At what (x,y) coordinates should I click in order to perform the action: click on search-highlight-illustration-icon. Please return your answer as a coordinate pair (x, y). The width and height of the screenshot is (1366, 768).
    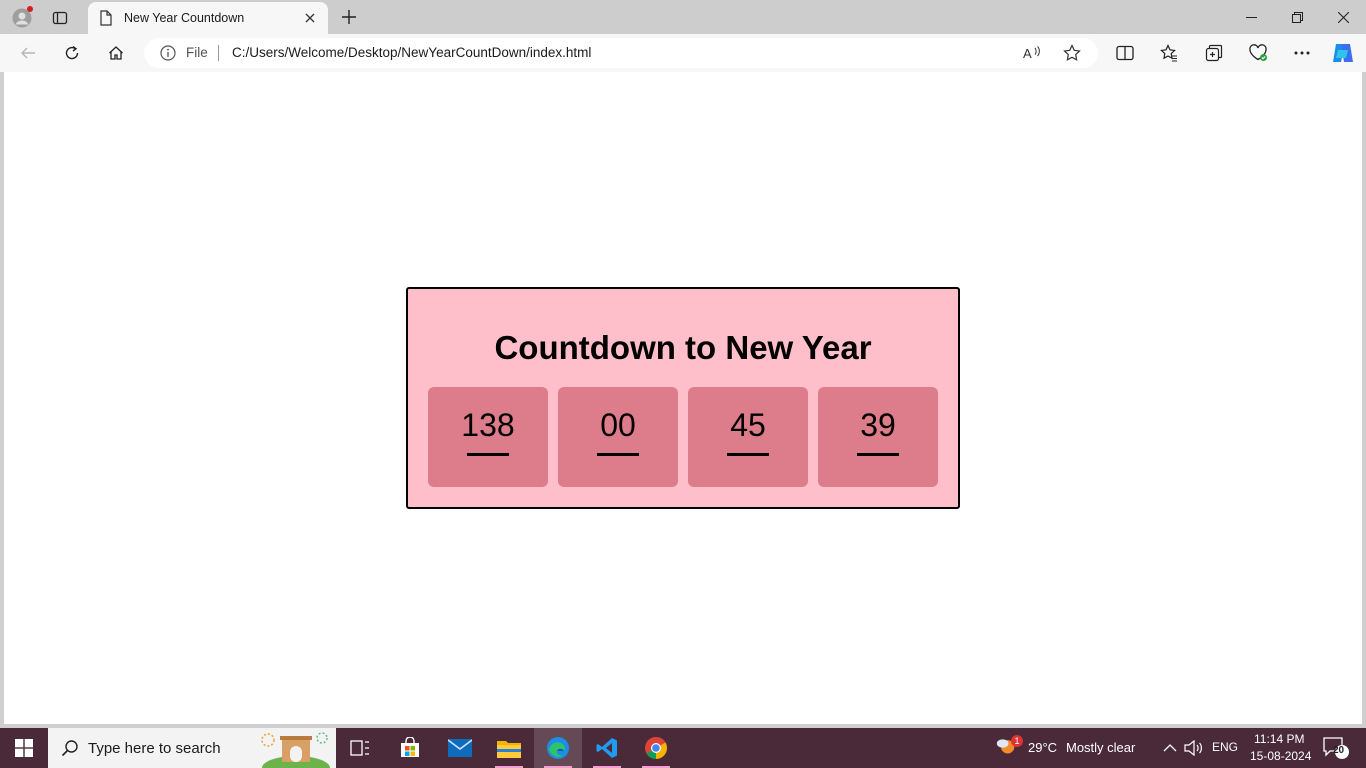
    Looking at the image, I should click on (295, 750).